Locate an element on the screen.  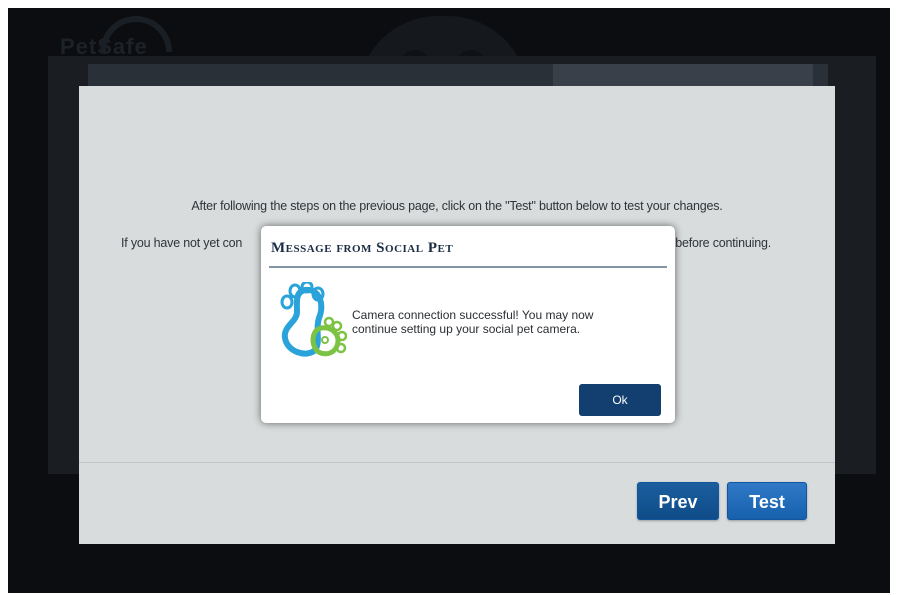
paw-logo-icon is located at coordinates (313, 319).